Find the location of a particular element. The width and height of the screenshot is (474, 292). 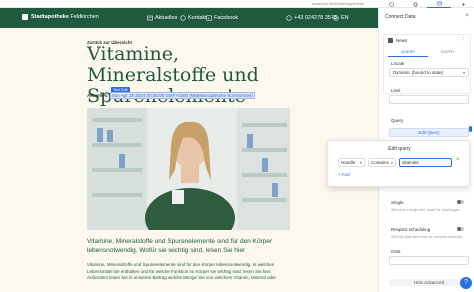

respect-scheduling-toggle is located at coordinates (460, 229).